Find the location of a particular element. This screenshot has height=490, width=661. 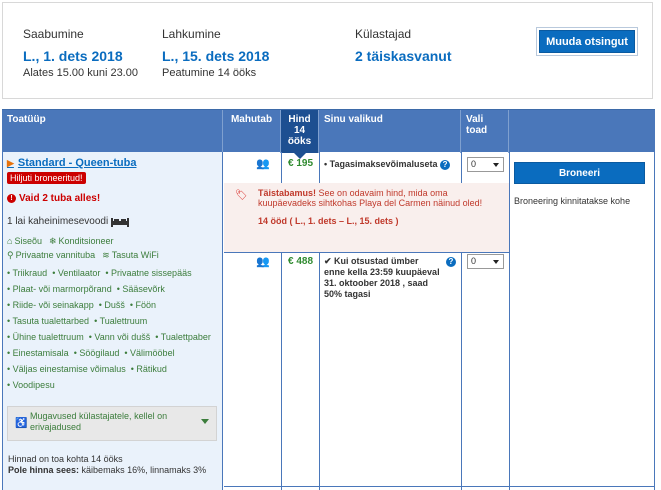

header-capacity: Mahutab is located at coordinates (252, 131).